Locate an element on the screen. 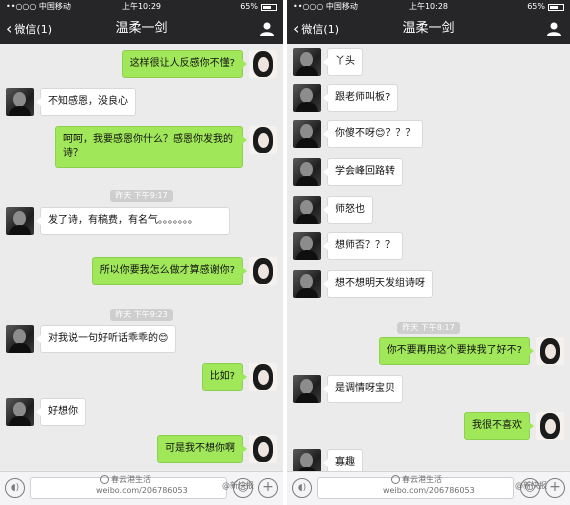 Image resolution: width=570 pixels, height=505 pixels. message-incoming: 跟老师叫板? is located at coordinates (346, 98).